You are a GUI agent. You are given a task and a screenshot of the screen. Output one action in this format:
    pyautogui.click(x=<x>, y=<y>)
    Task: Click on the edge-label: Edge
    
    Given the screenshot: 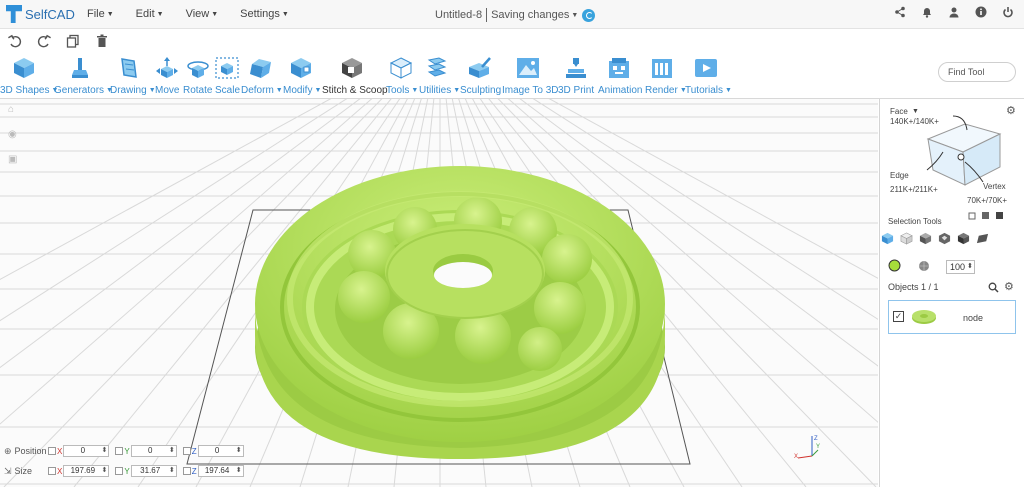 What is the action you would take?
    pyautogui.click(x=899, y=175)
    